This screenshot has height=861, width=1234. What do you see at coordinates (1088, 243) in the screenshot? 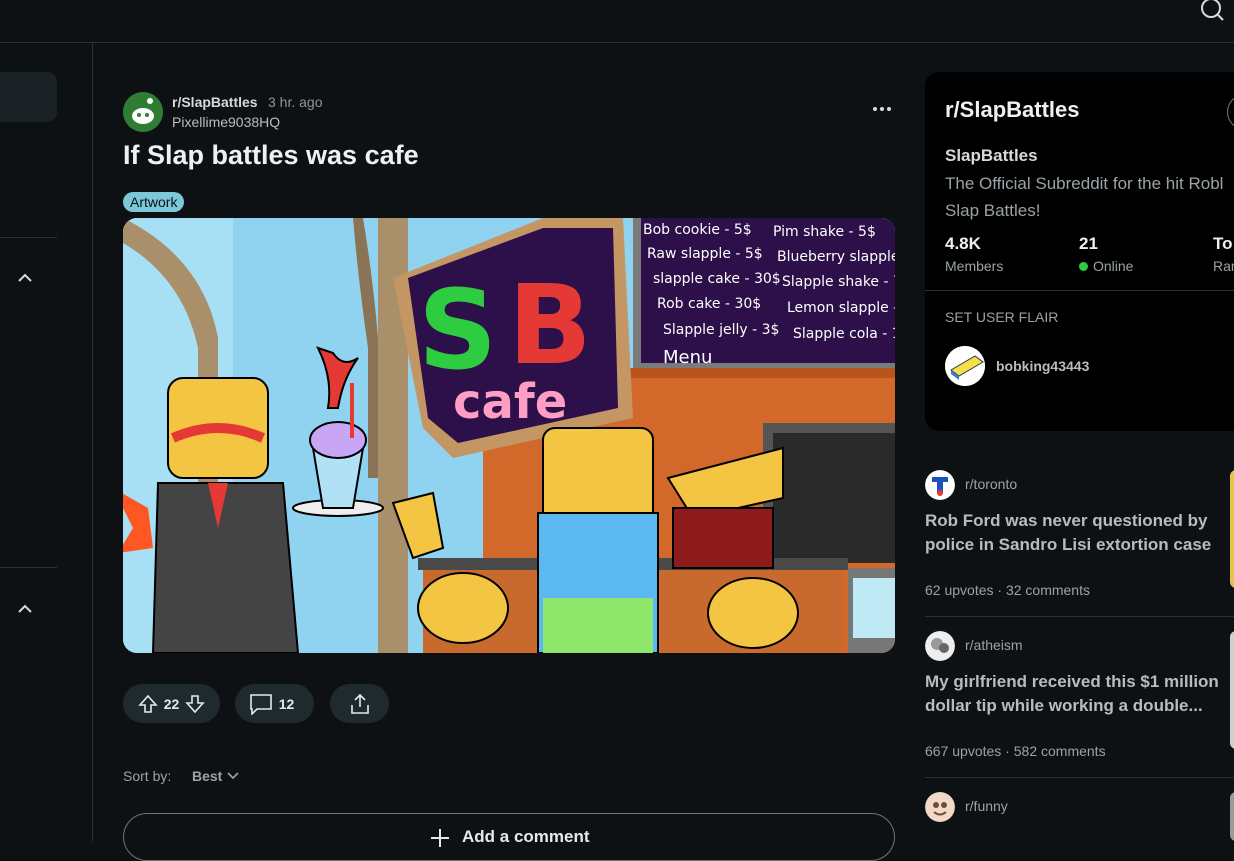
I see `stat-value: 21` at bounding box center [1088, 243].